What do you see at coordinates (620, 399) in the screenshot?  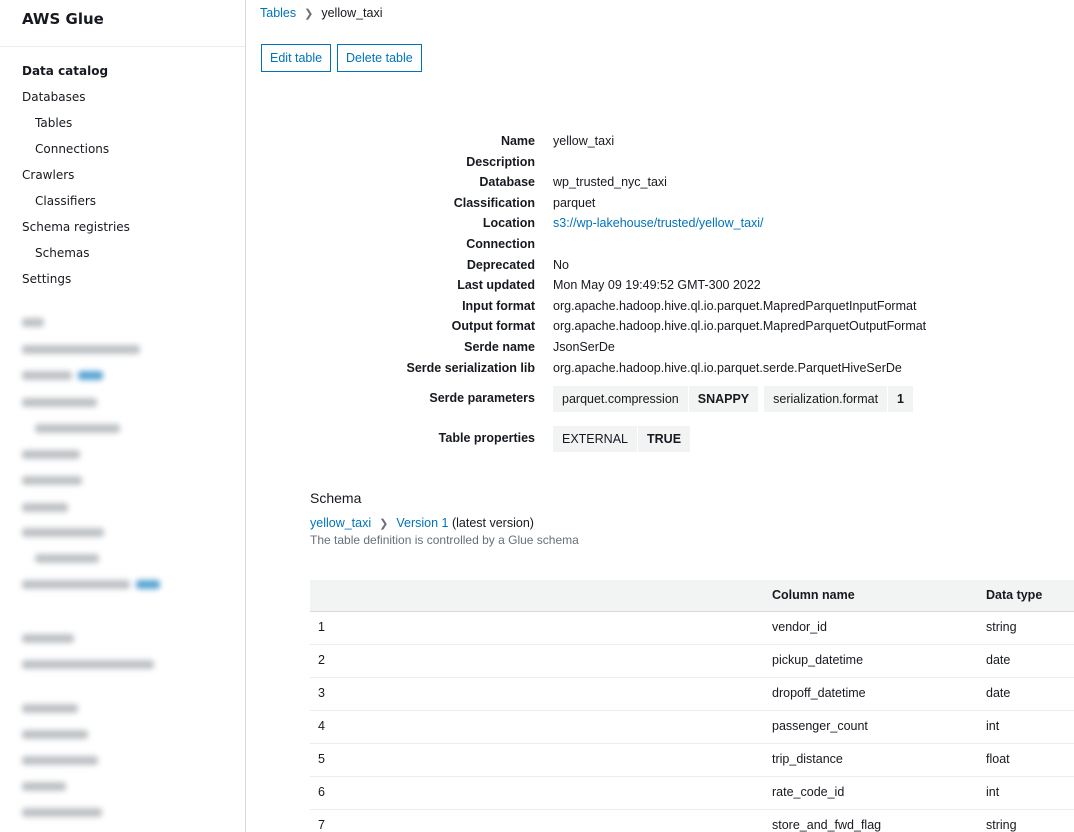 I see `tag-key: parquet.compression` at bounding box center [620, 399].